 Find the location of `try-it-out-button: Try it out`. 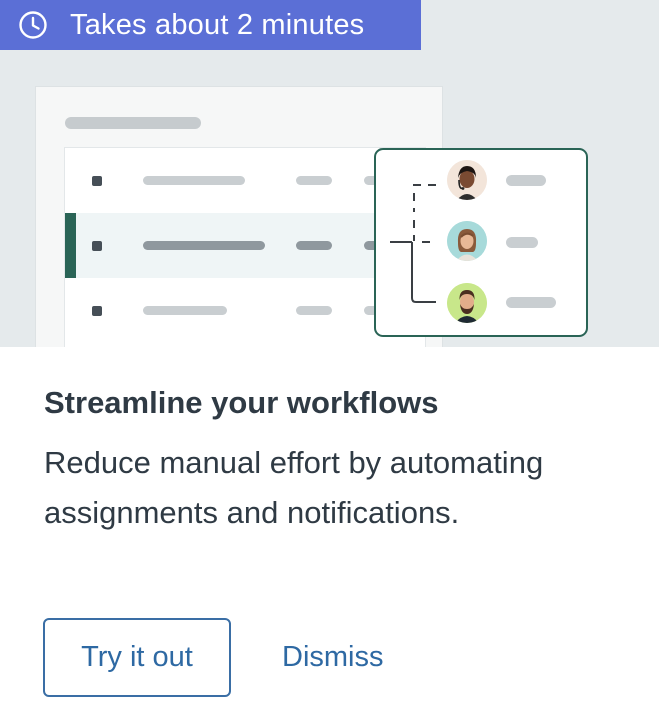

try-it-out-button: Try it out is located at coordinates (137, 657).